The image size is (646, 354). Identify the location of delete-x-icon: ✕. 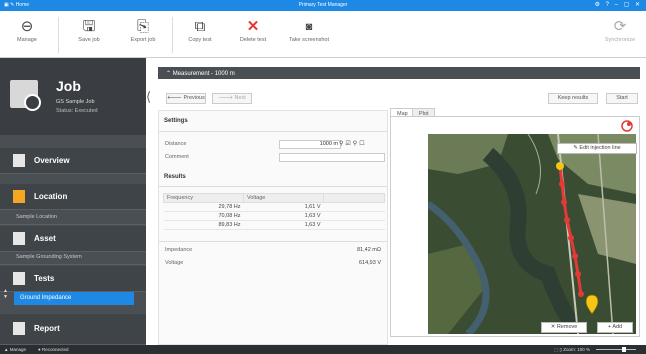
(253, 26).